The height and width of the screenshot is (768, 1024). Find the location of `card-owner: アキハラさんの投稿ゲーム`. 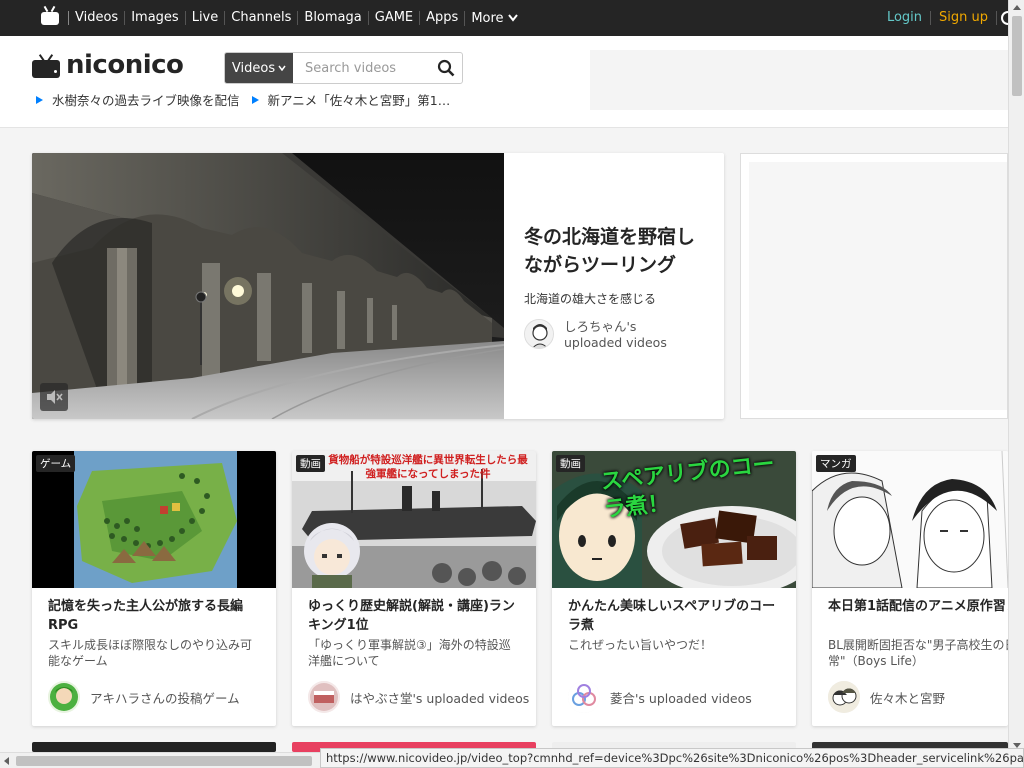

card-owner: アキハラさんの投稿ゲーム is located at coordinates (144, 697).